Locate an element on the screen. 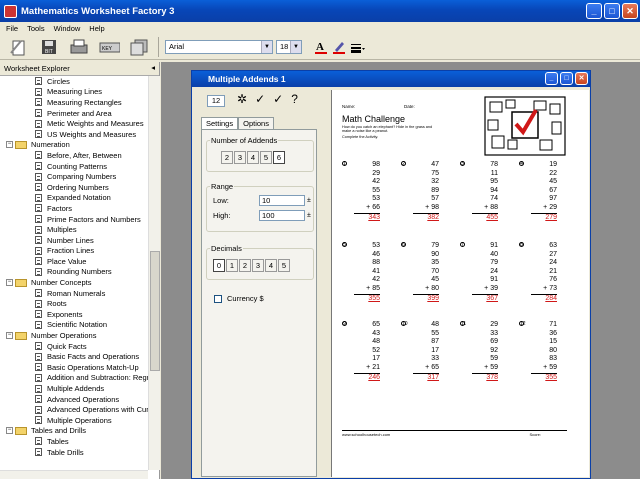 The image size is (640, 479). scrollbar-thumb is located at coordinates (155, 311).